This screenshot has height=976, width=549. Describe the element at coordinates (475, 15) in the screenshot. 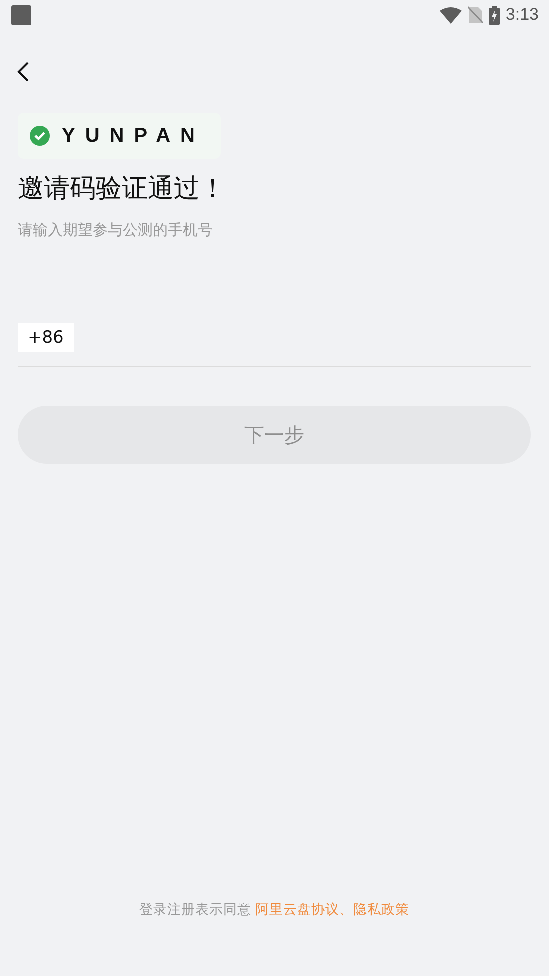

I see `no-sim-icon` at that location.